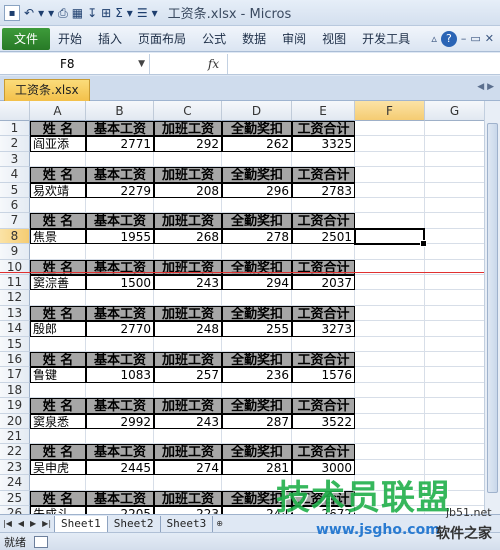 The image size is (500, 550). I want to click on table-data-cell: 296, so click(257, 190).